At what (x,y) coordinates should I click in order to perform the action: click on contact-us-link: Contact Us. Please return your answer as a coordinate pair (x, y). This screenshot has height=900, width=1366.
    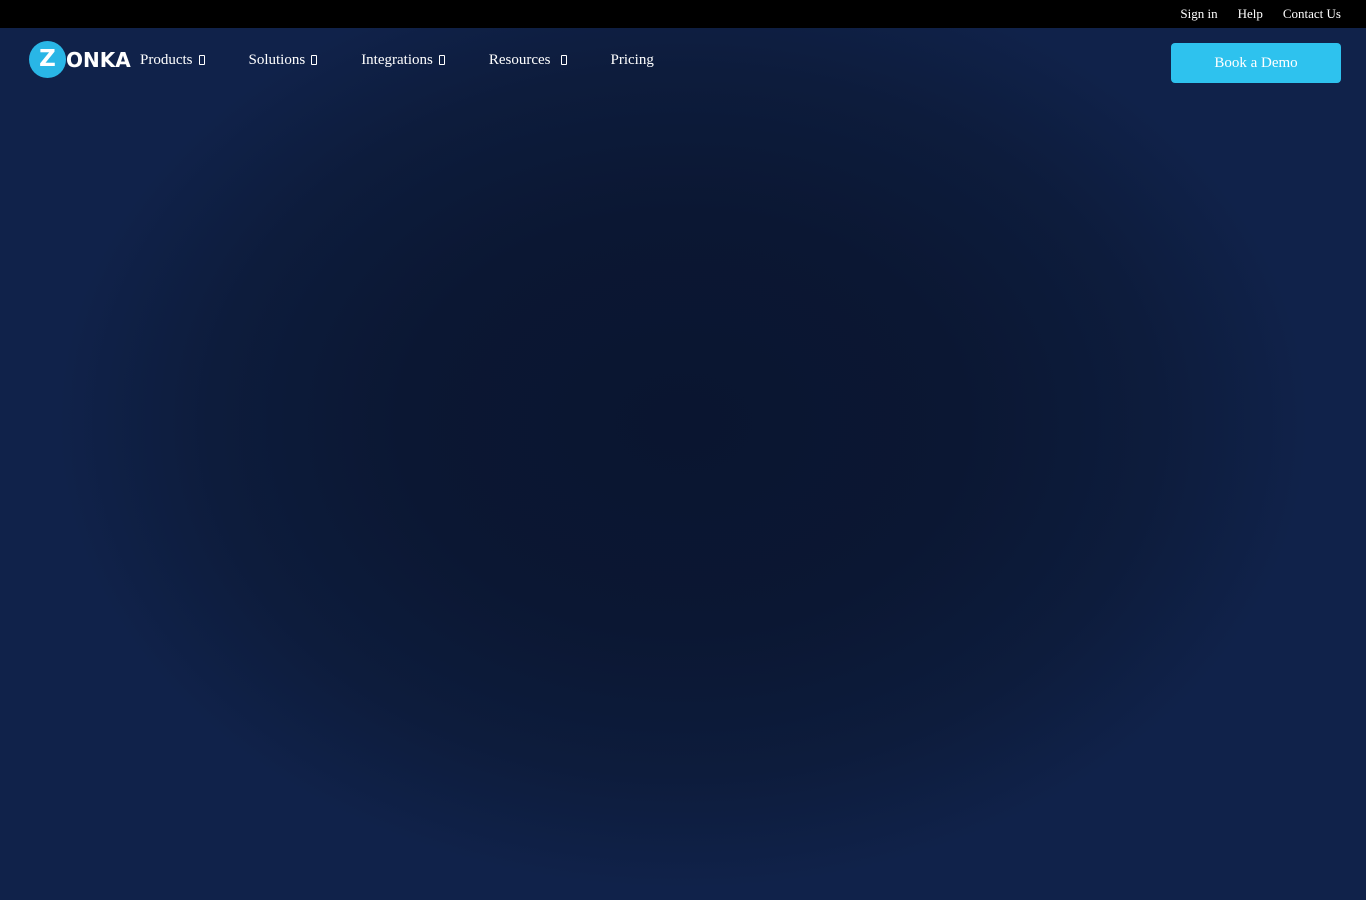
    Looking at the image, I should click on (1312, 14).